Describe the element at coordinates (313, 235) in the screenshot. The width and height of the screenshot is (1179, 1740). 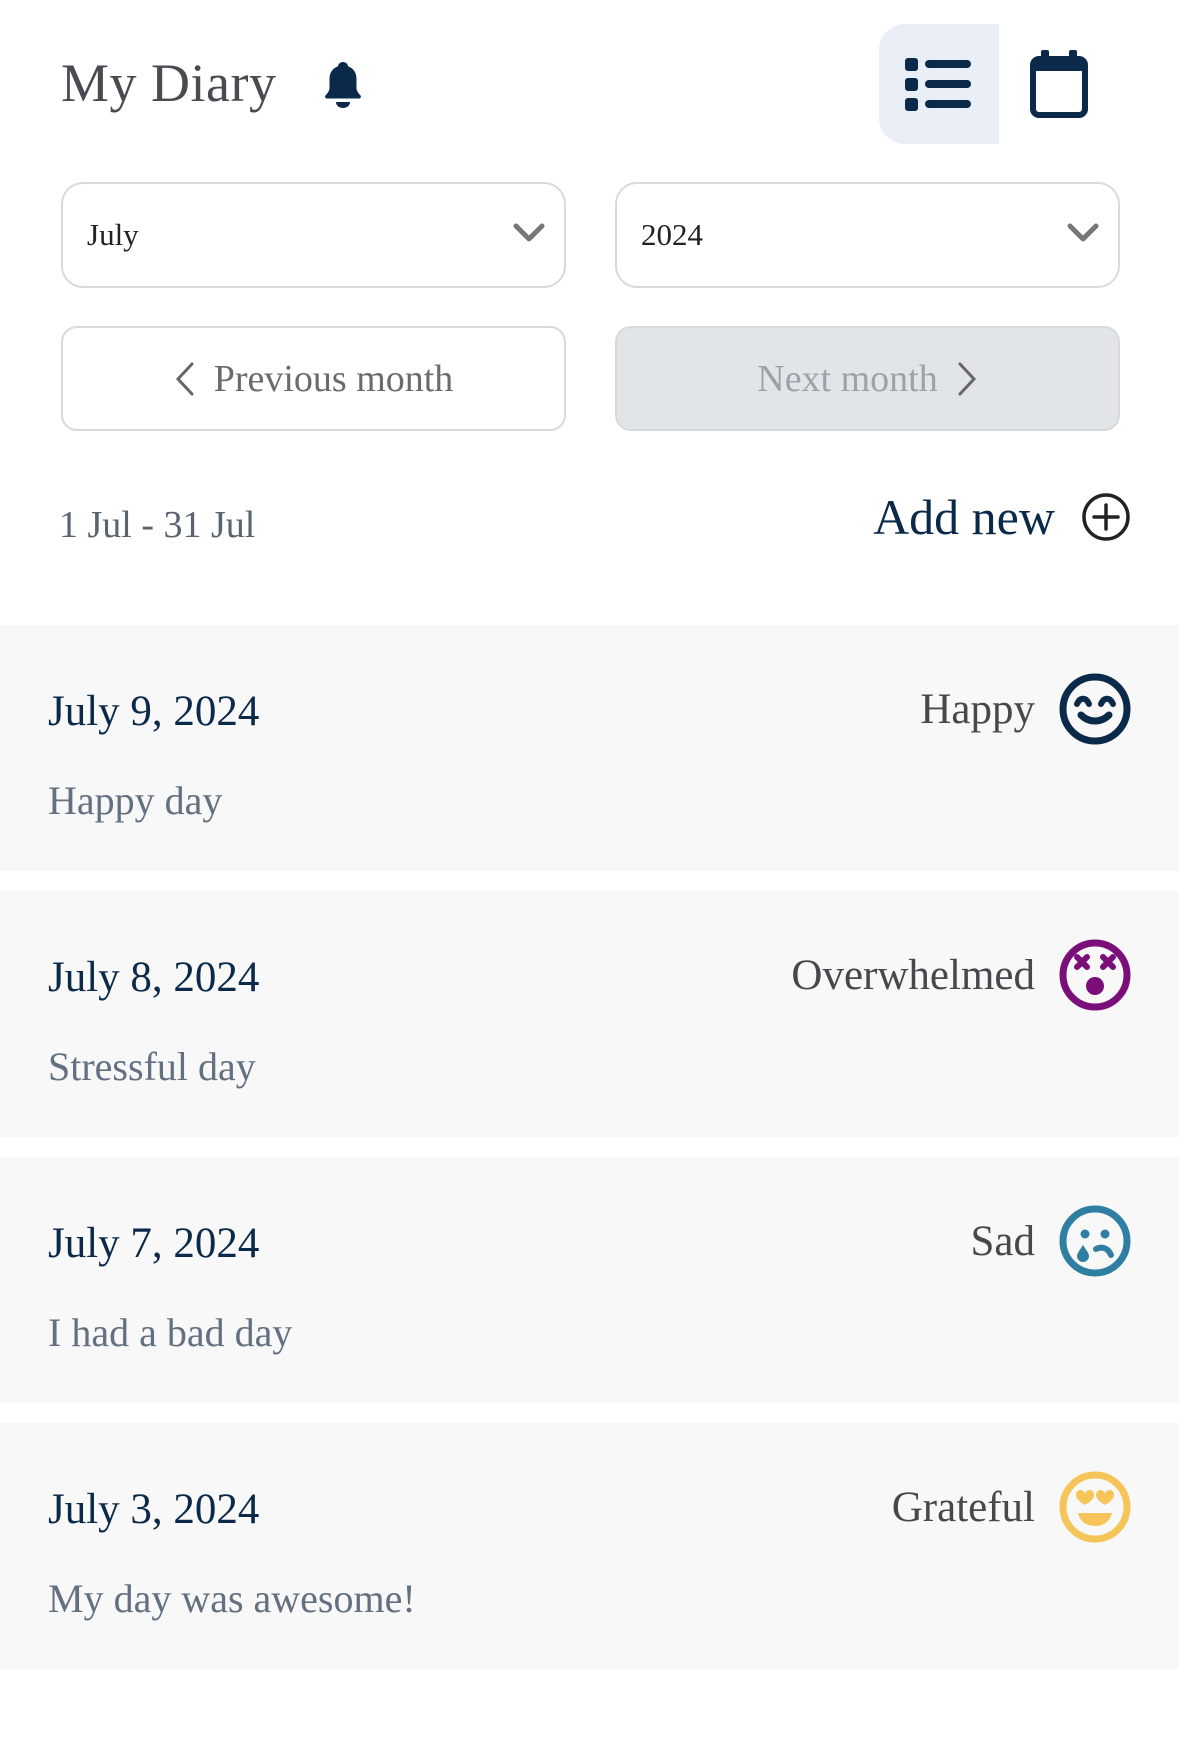
I see `month-select: July` at that location.